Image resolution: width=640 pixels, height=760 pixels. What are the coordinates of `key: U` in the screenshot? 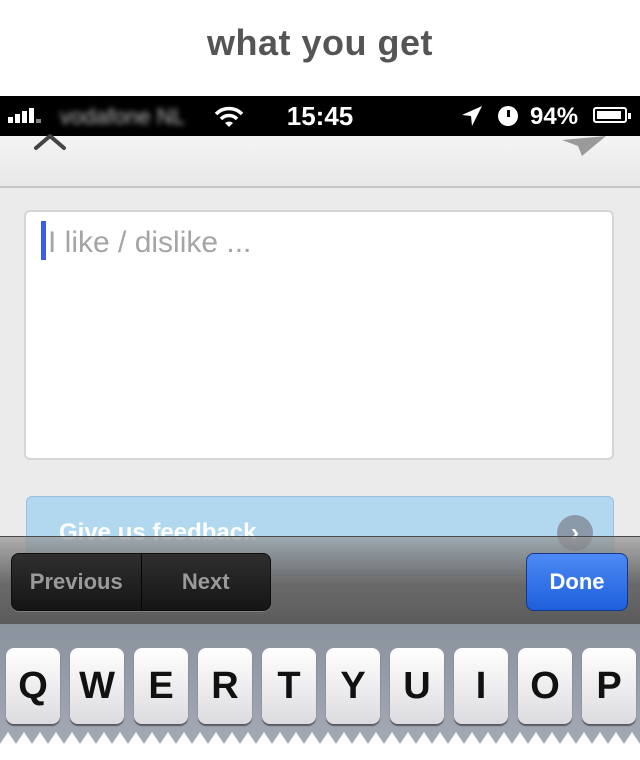 It's located at (417, 686).